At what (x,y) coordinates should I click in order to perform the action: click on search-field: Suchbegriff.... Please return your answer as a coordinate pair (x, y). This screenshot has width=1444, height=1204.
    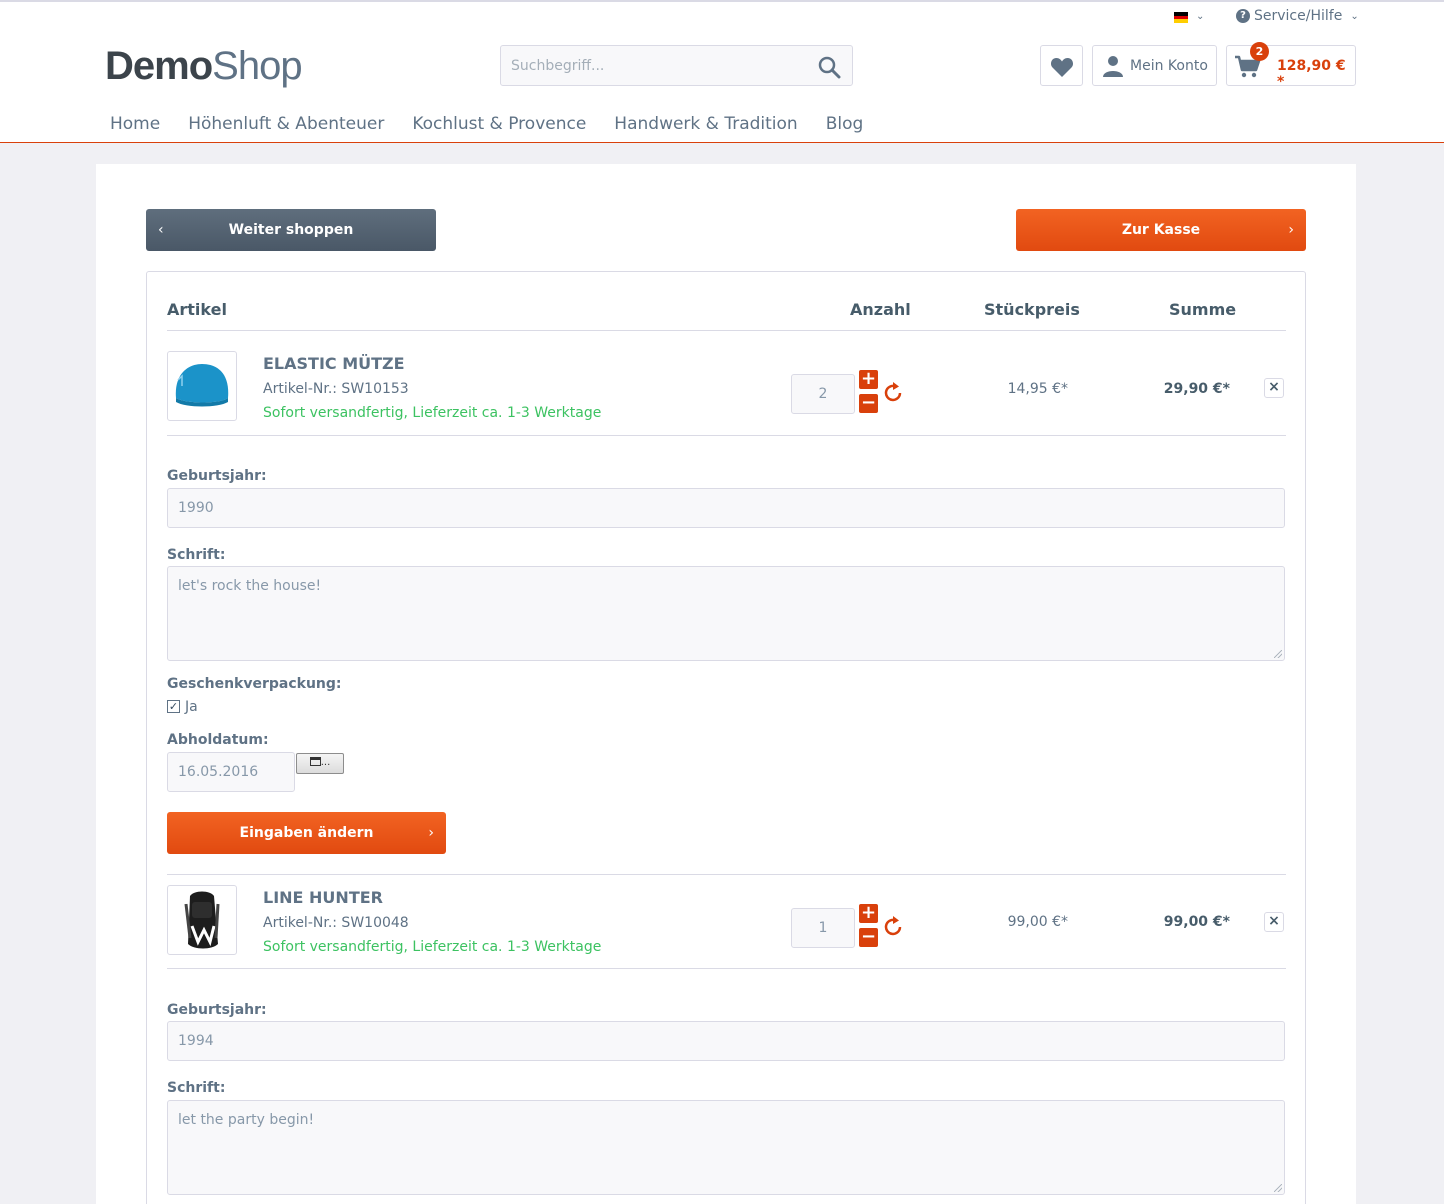
    Looking at the image, I should click on (676, 65).